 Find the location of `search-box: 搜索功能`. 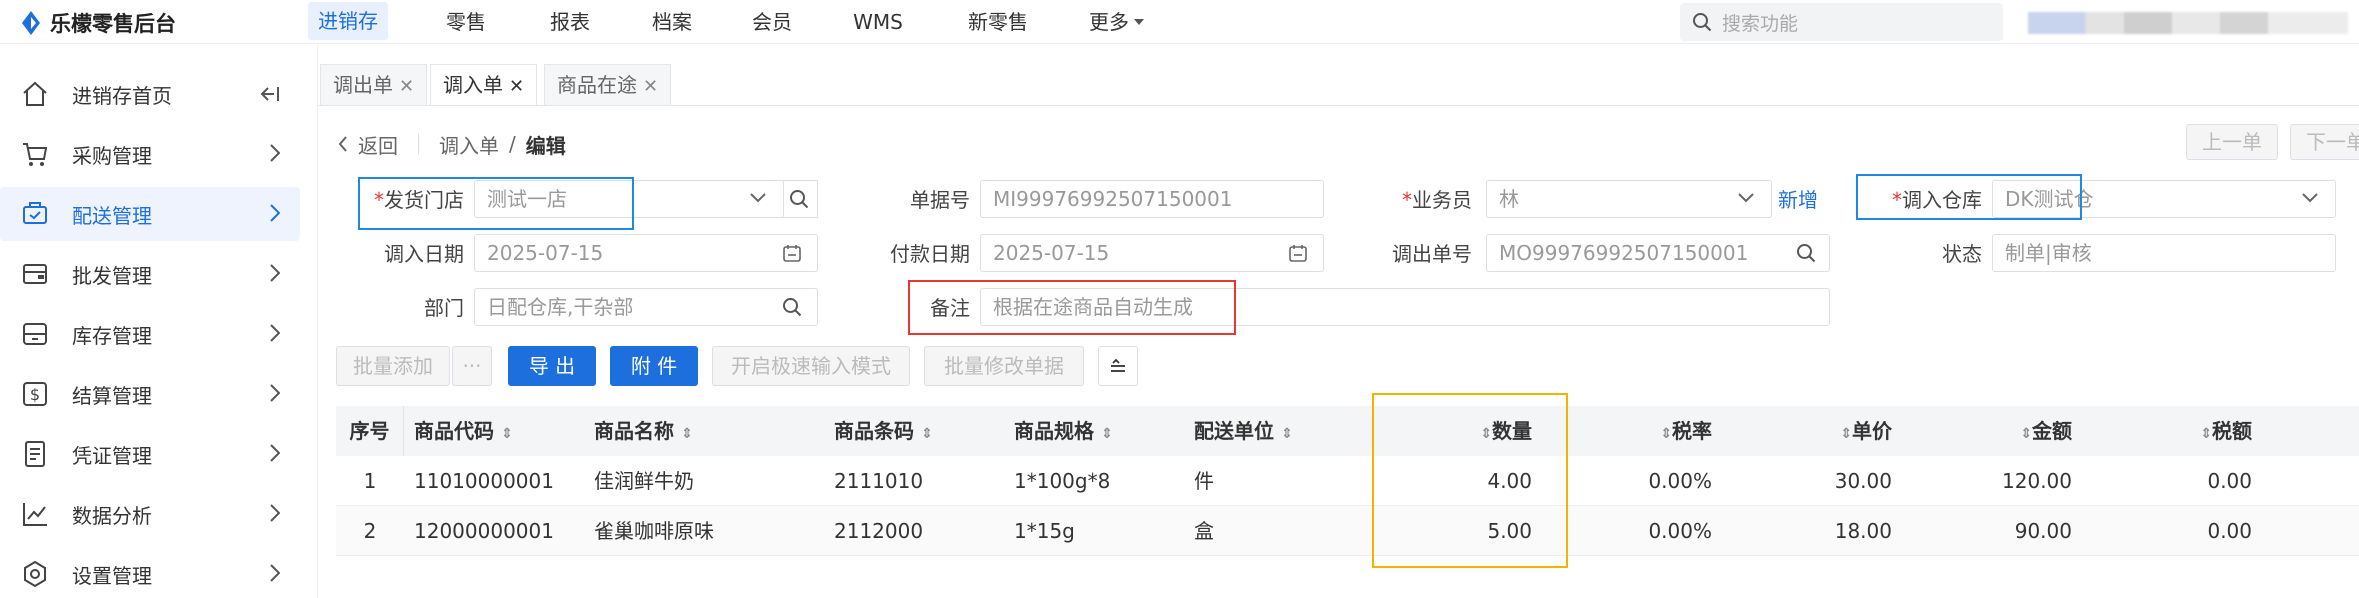

search-box: 搜索功能 is located at coordinates (1841, 22).